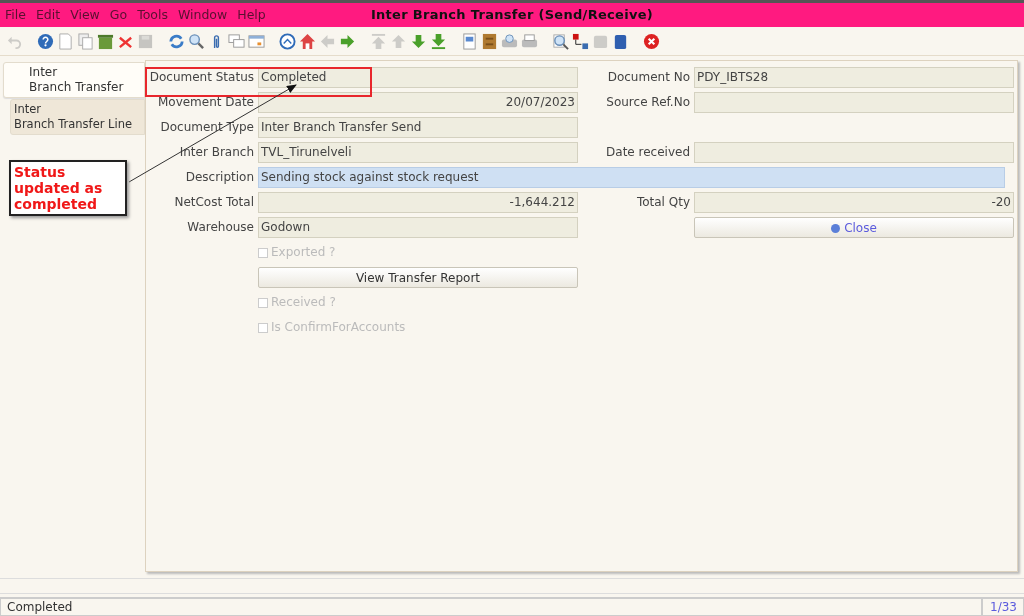  I want to click on side-tab: Inter Branch Transfer, so click(74, 80).